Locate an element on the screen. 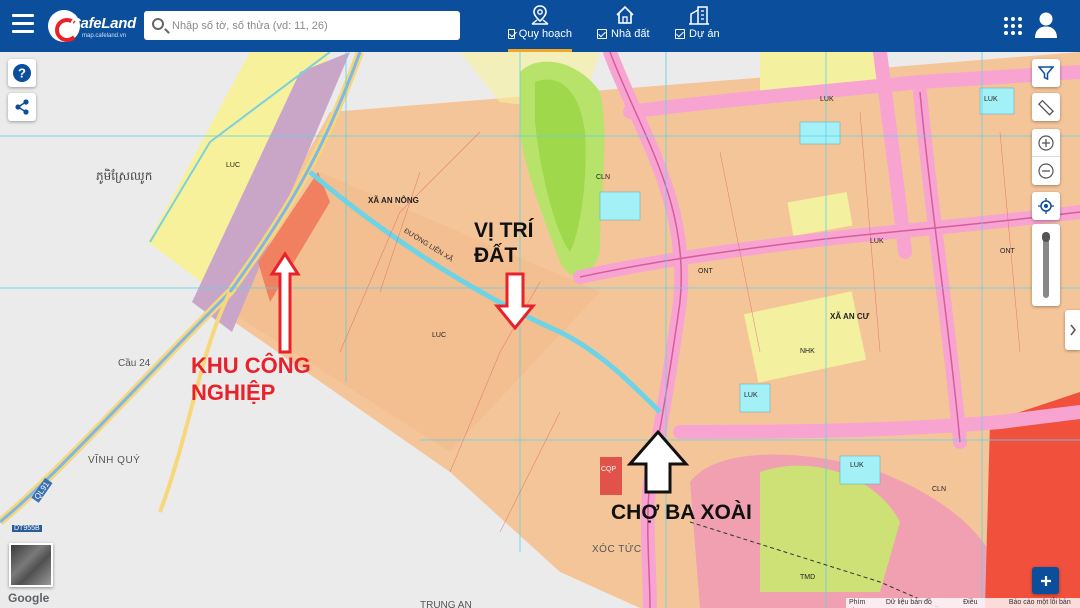  layer-label: Nhà đất is located at coordinates (630, 34).